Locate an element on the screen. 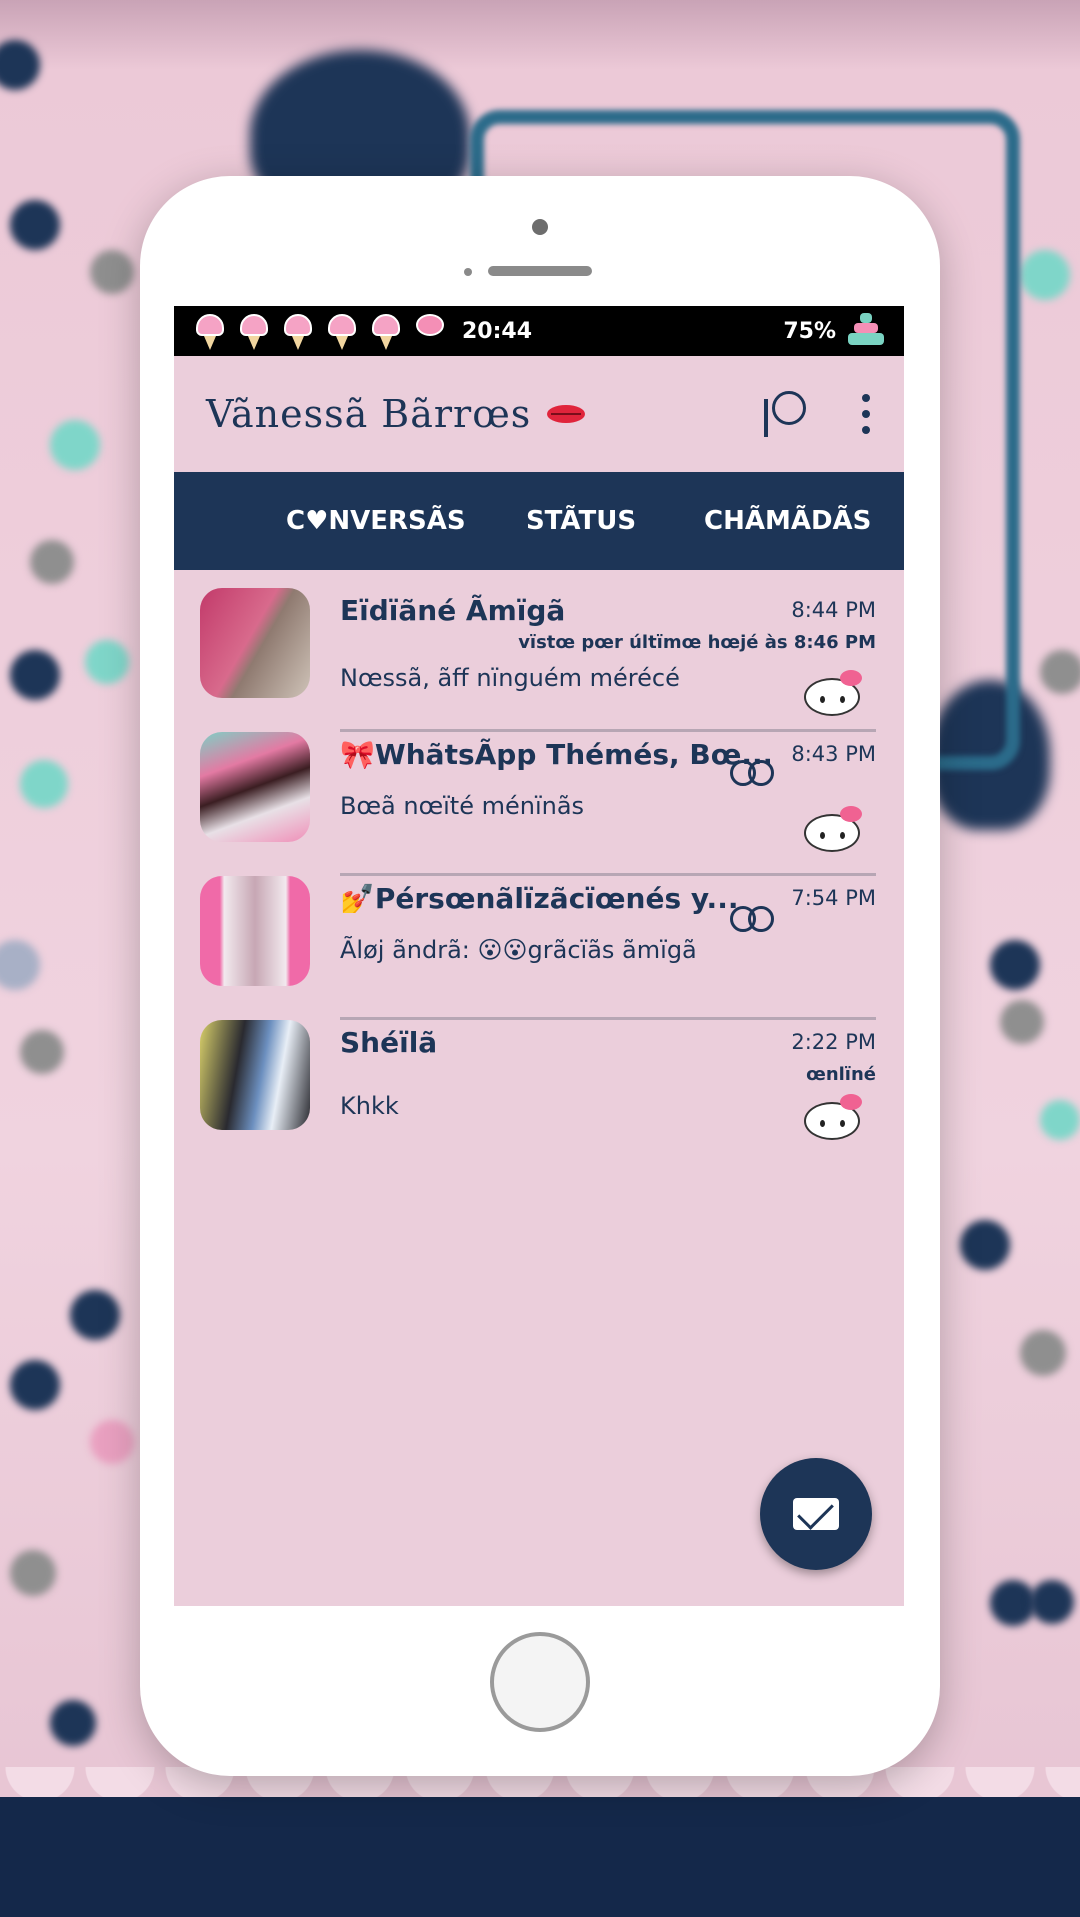 The image size is (1080, 1917). message-time: 8:44 PM is located at coordinates (833, 610).